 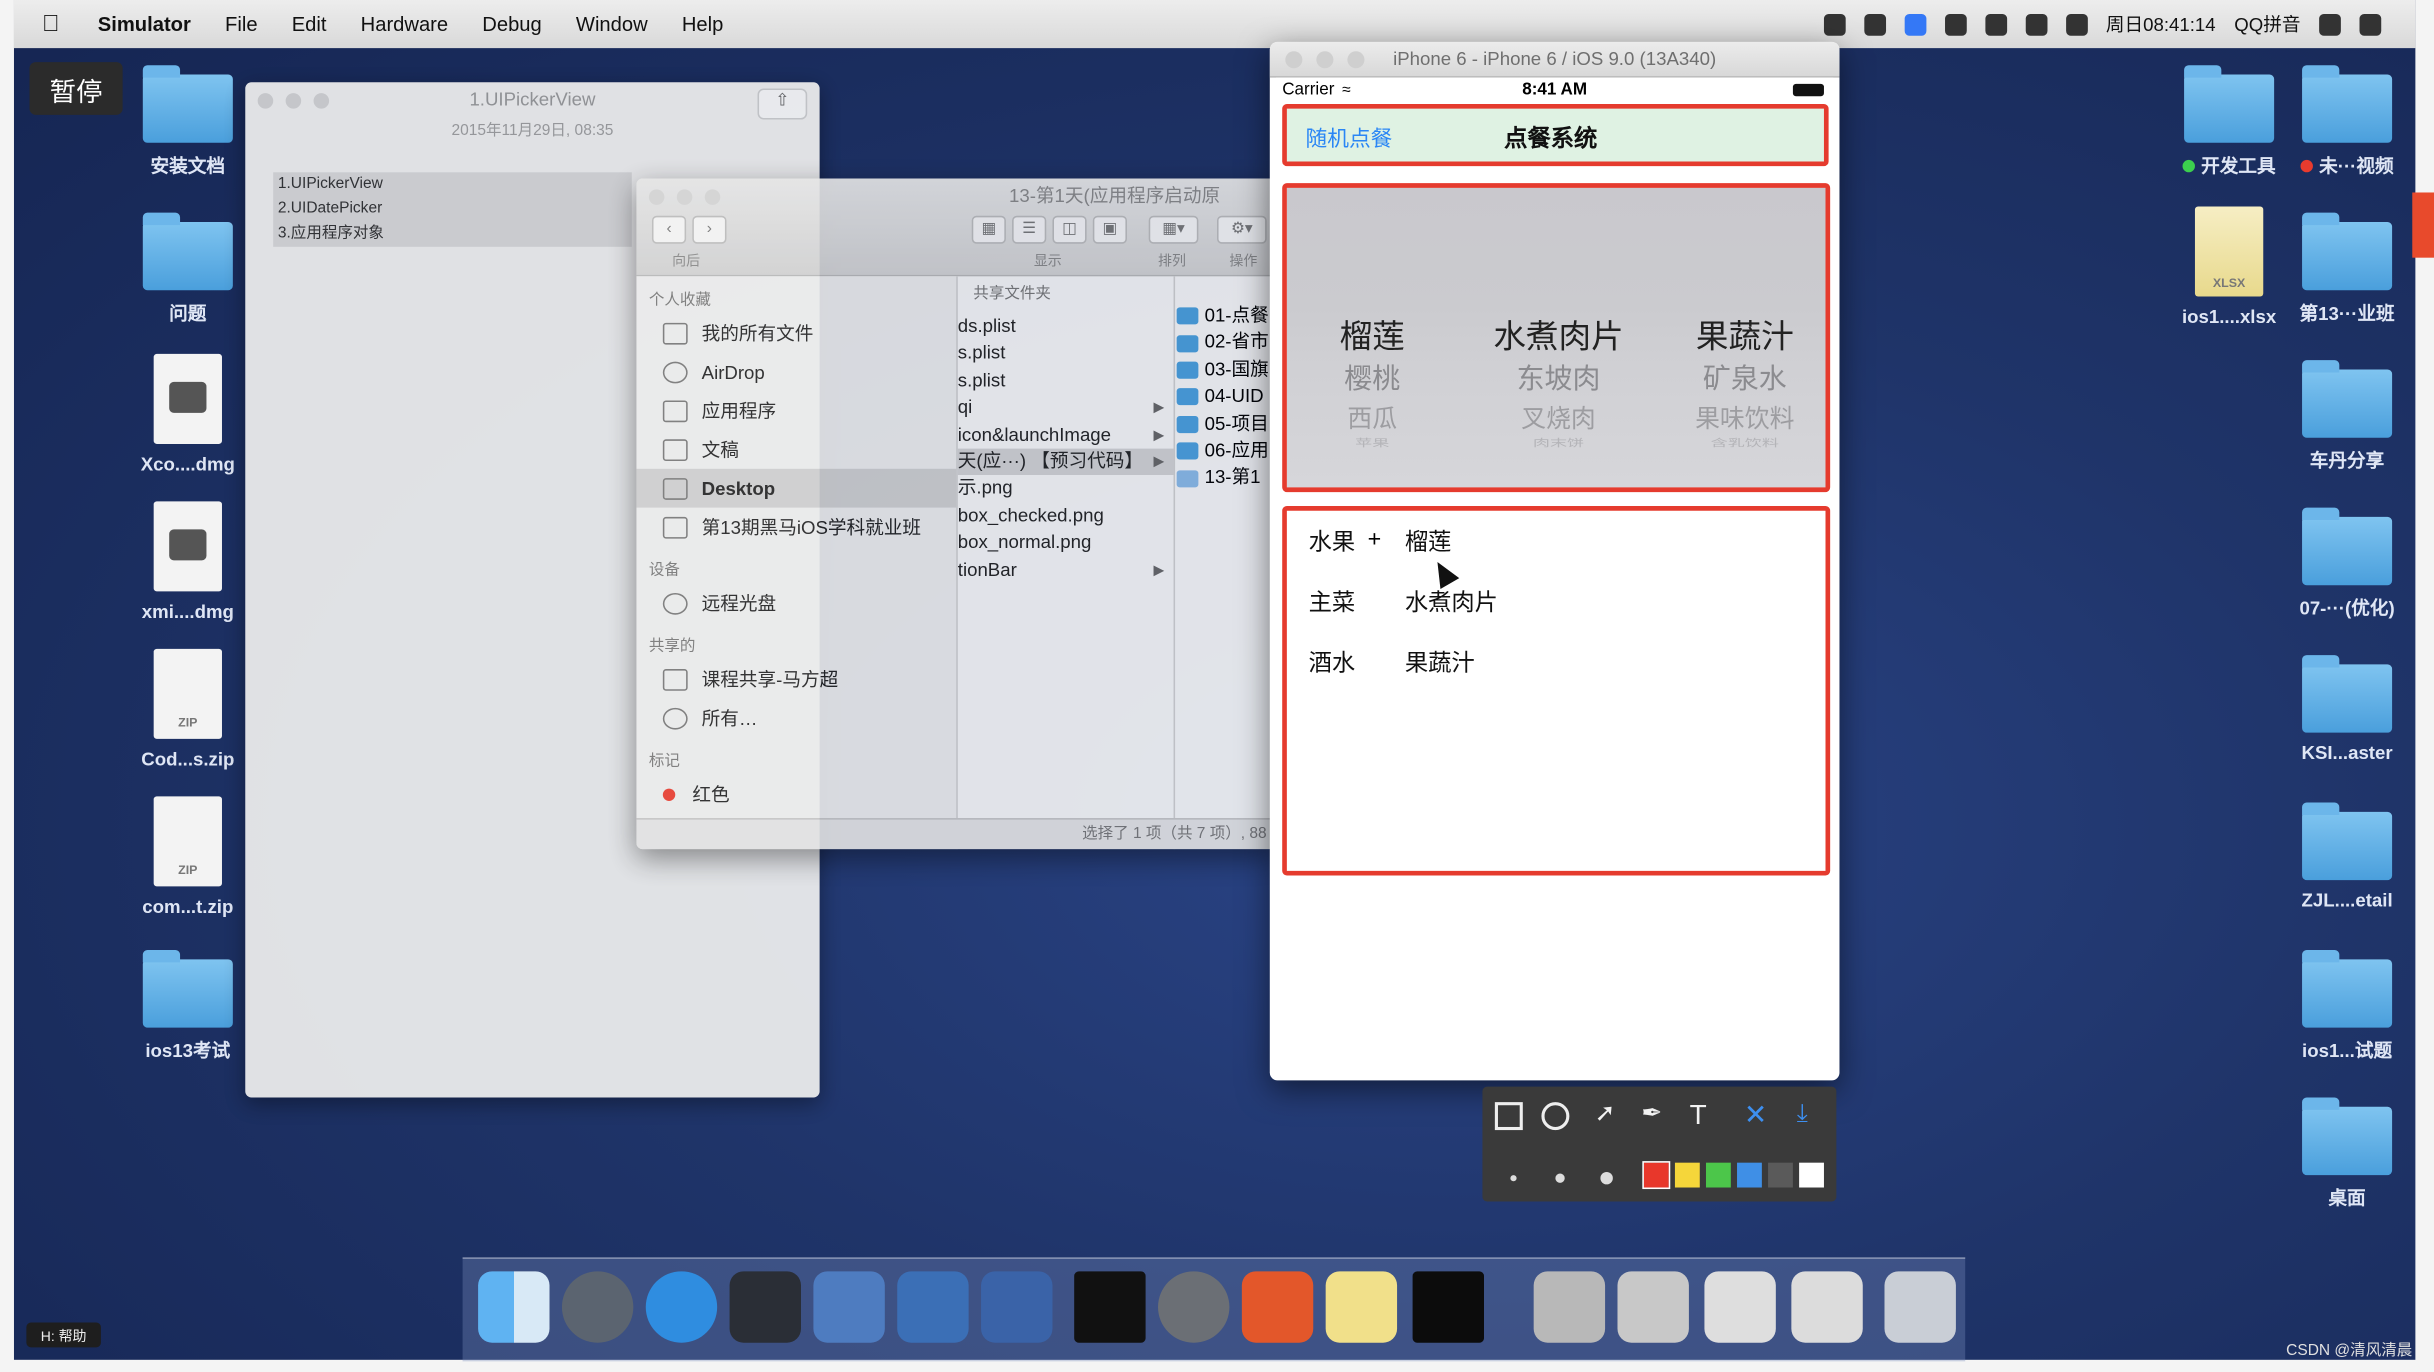 What do you see at coordinates (1226, 397) in the screenshot?
I see `list-item: 04-UID` at bounding box center [1226, 397].